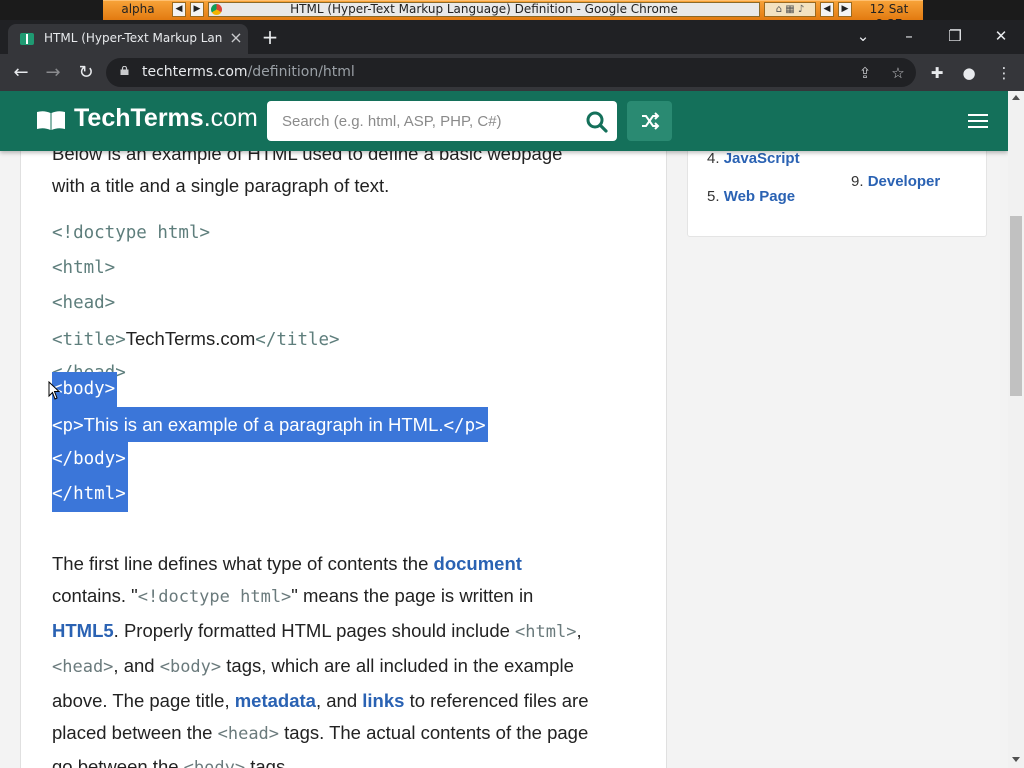  Describe the element at coordinates (270, 37) in the screenshot. I see `new-tab-button: +` at that location.